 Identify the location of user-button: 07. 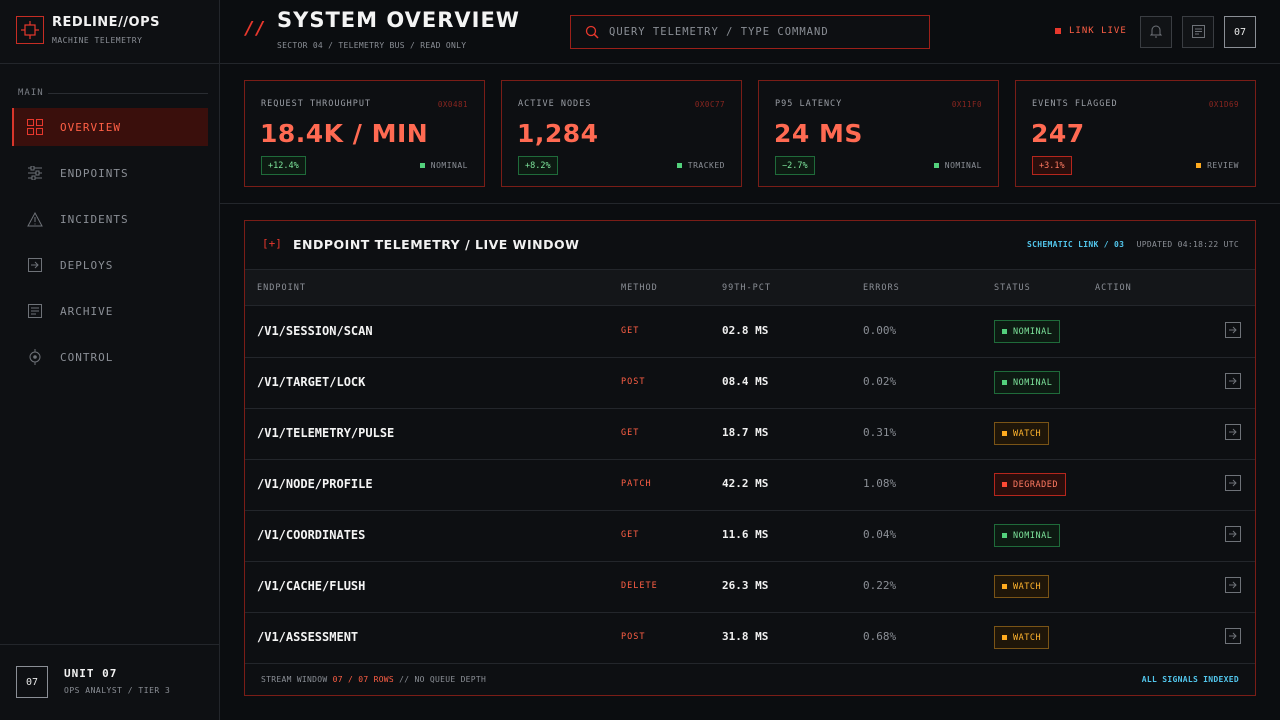
(1240, 32).